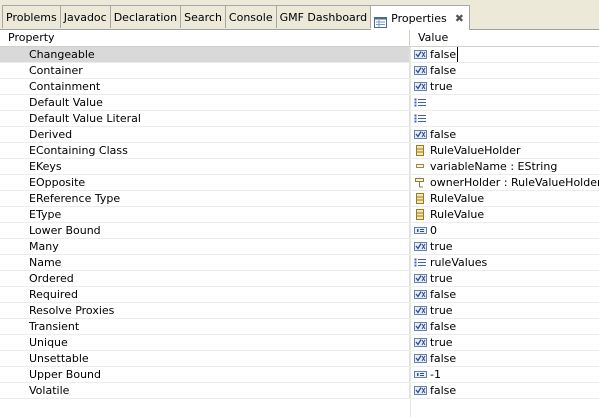 The height and width of the screenshot is (417, 599). What do you see at coordinates (205, 326) in the screenshot?
I see `property-name: Transient` at bounding box center [205, 326].